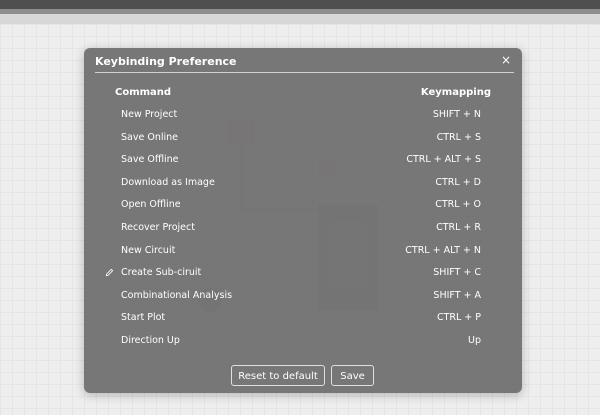  Describe the element at coordinates (303, 141) in the screenshot. I see `keybinding-row-save-online: Save Online CTRL + S` at that location.